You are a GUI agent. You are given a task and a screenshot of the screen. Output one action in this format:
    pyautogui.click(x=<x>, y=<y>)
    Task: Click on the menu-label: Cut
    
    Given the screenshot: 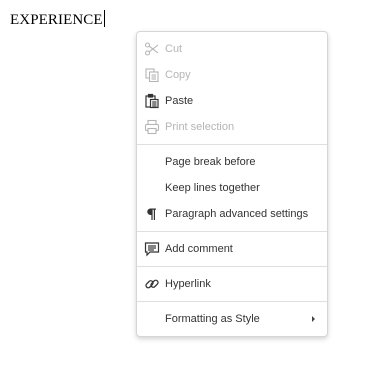 What is the action you would take?
    pyautogui.click(x=174, y=49)
    